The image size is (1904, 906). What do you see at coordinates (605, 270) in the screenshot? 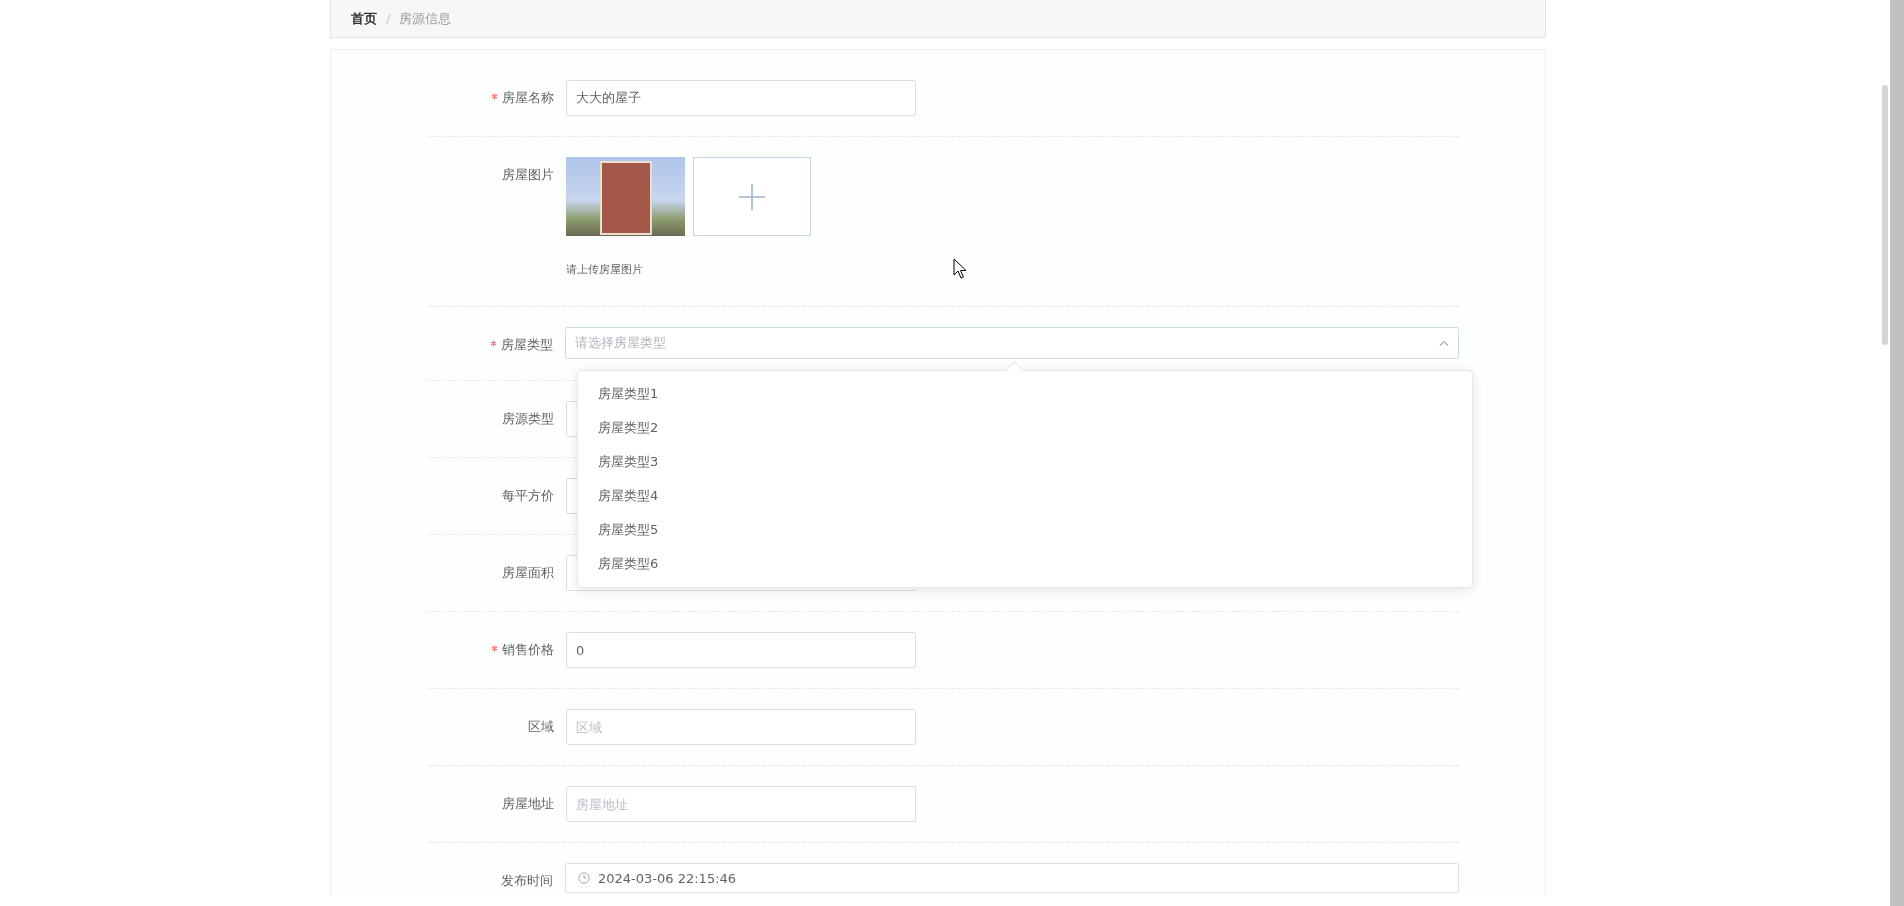
I see `upload-hint: 请上传房屋图片` at bounding box center [605, 270].